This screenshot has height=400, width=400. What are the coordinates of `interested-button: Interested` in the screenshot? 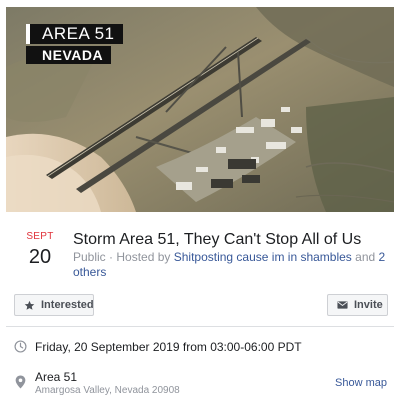 It's located at (54, 305).